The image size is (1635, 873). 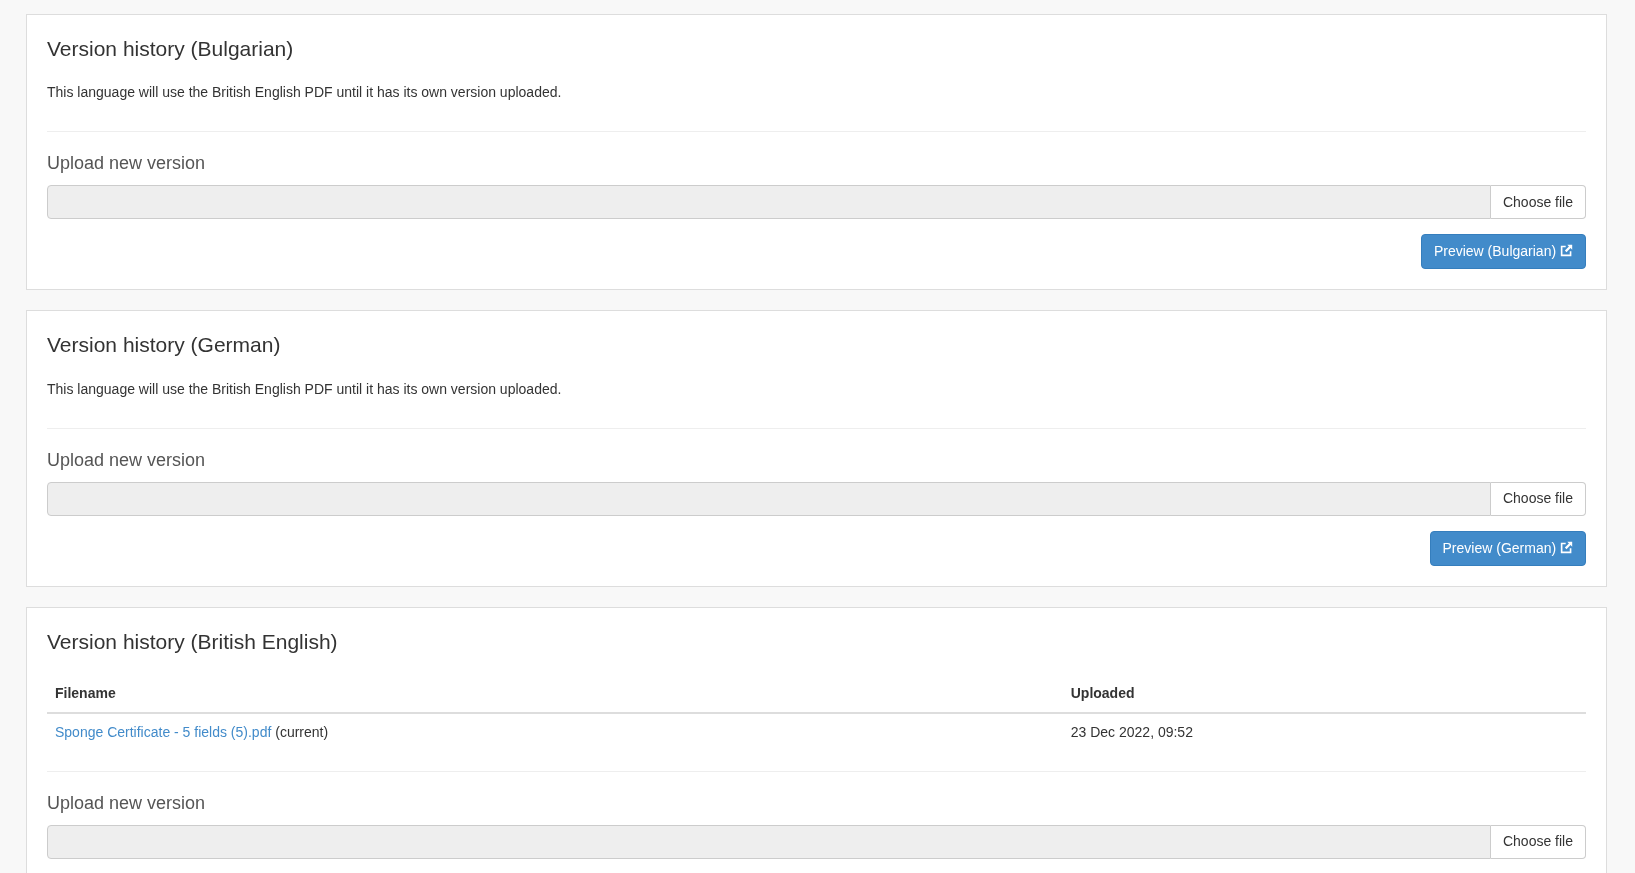 What do you see at coordinates (302, 731) in the screenshot?
I see `file-status: (current)` at bounding box center [302, 731].